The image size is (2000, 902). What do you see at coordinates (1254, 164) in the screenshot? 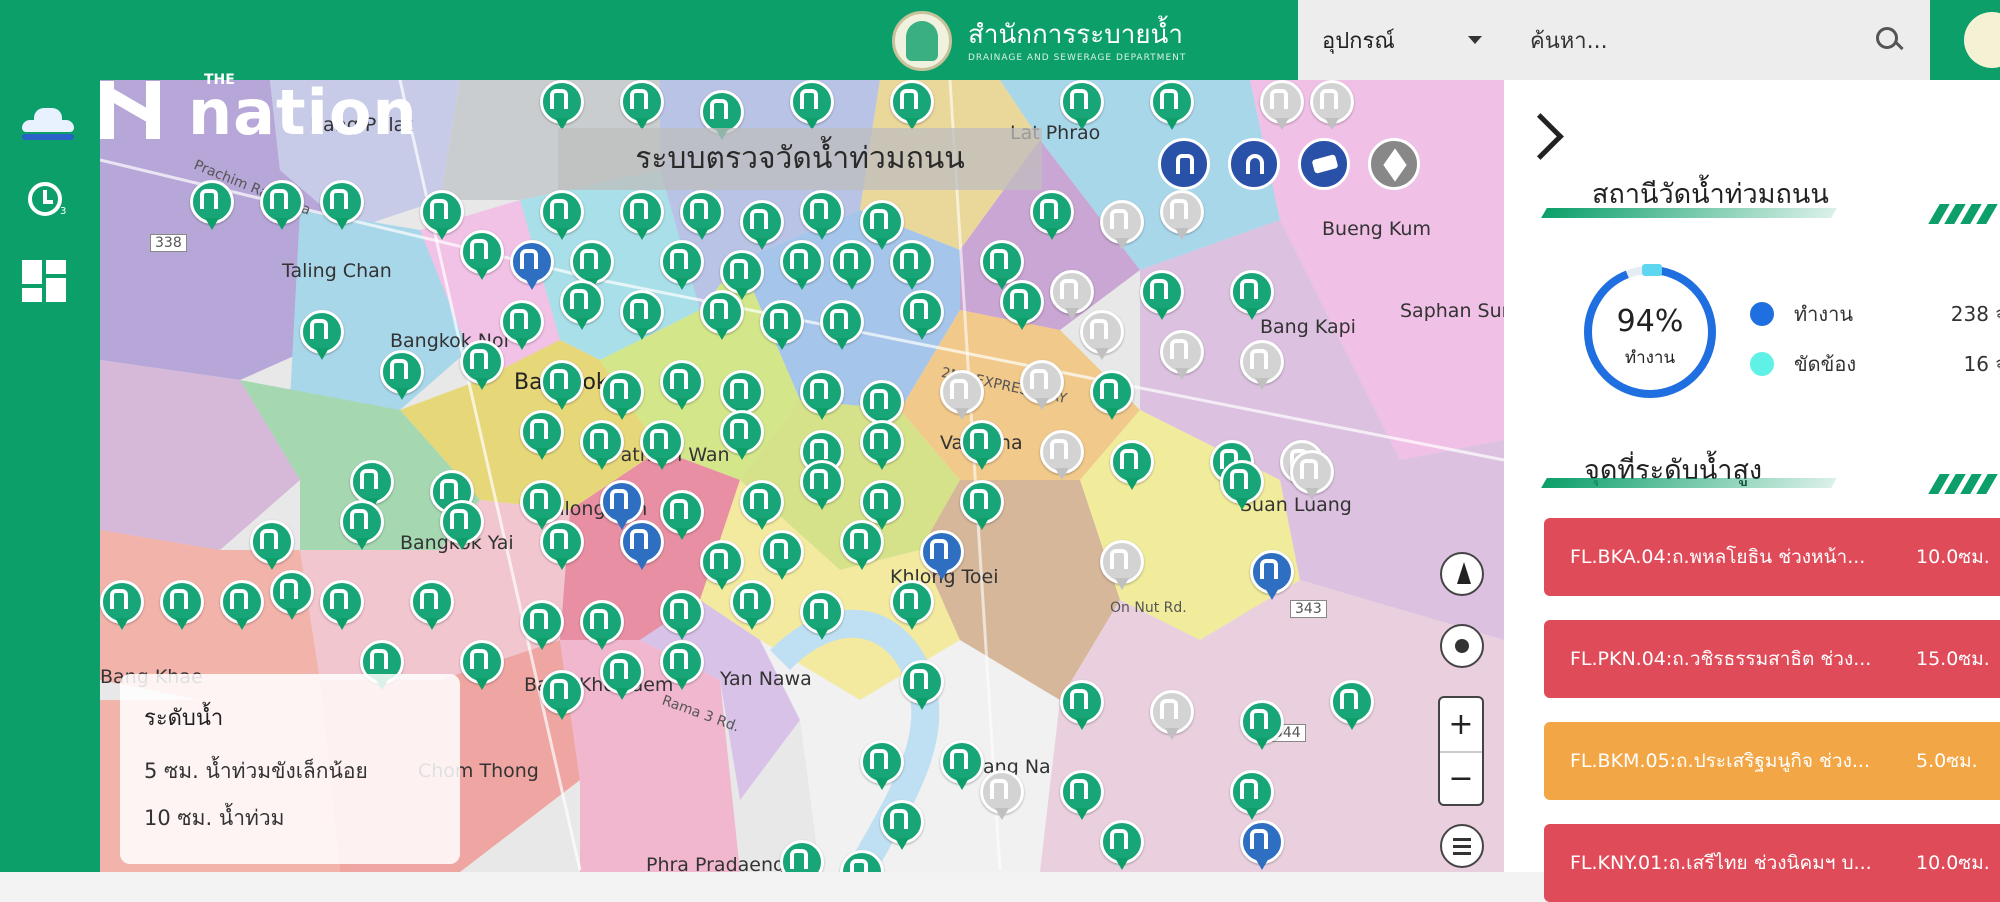
I see `tunnel-layer-button` at bounding box center [1254, 164].